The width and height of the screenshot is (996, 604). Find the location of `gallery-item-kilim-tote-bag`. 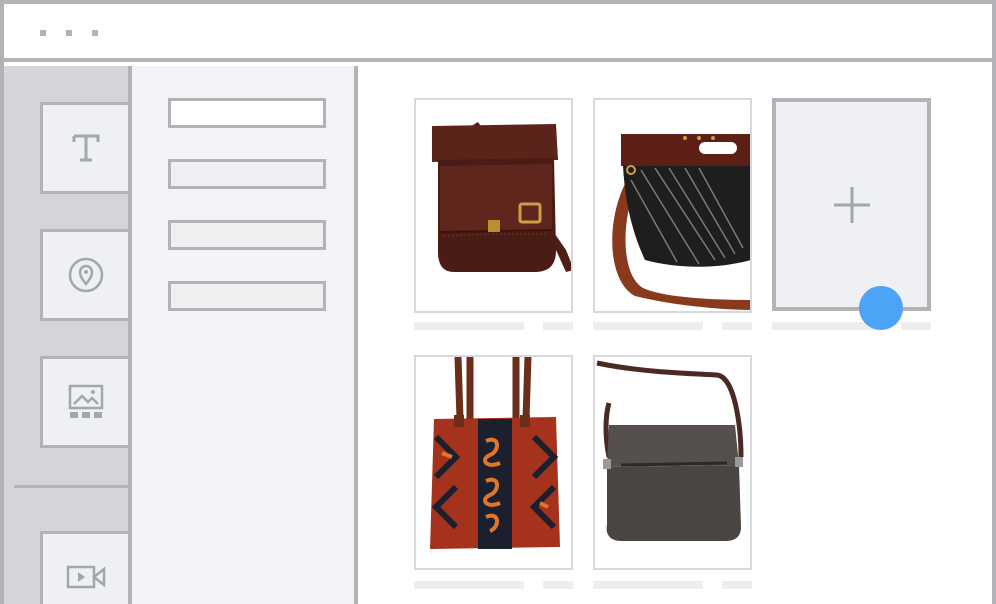

gallery-item-kilim-tote-bag is located at coordinates (493, 462).